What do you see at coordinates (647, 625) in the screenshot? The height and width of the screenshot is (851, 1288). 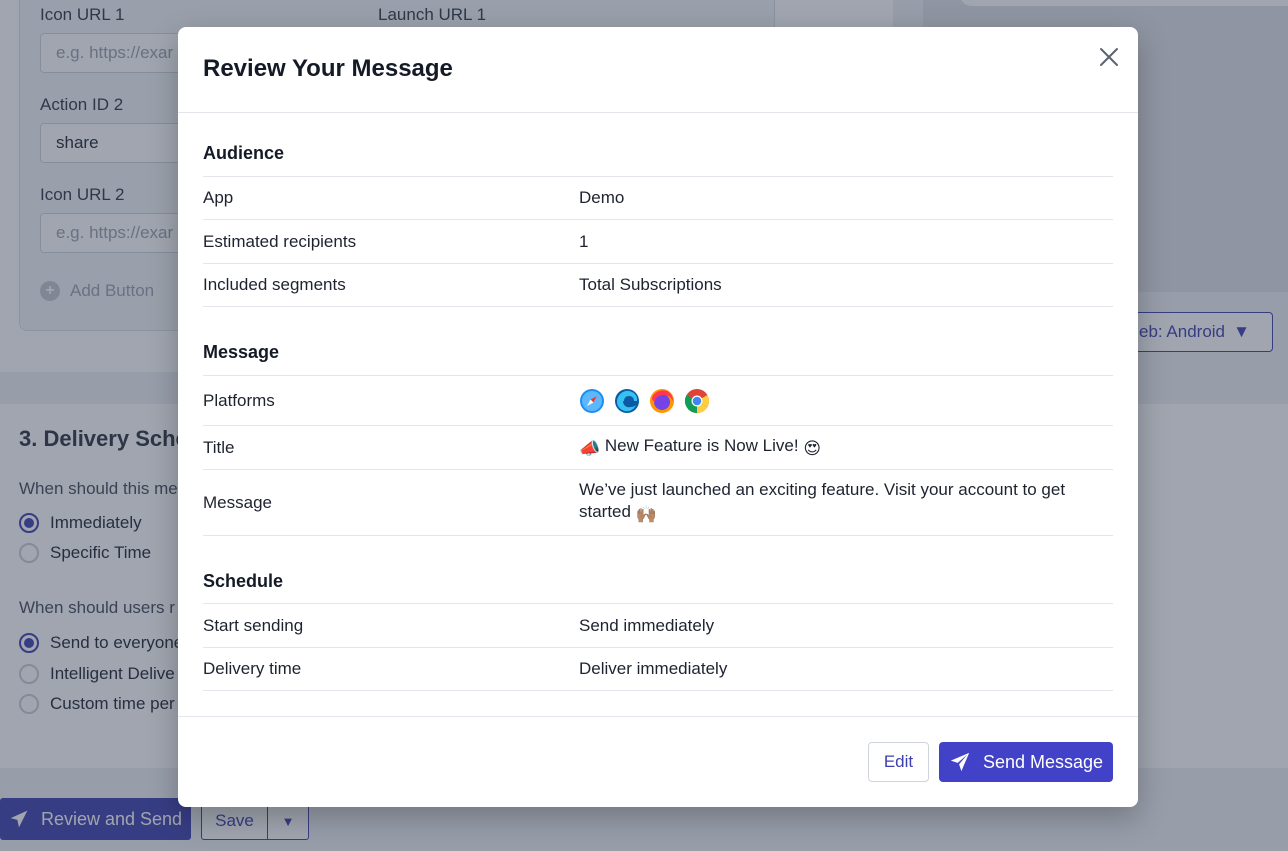 I see `row-value: Send immediately` at bounding box center [647, 625].